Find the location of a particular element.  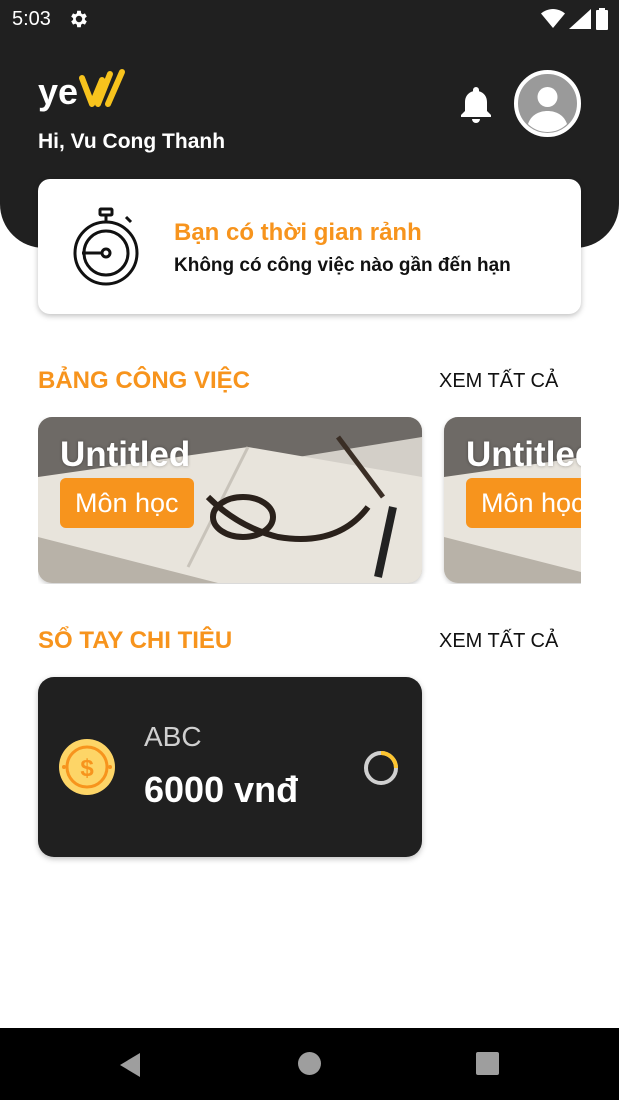

bell-icon is located at coordinates (476, 104).